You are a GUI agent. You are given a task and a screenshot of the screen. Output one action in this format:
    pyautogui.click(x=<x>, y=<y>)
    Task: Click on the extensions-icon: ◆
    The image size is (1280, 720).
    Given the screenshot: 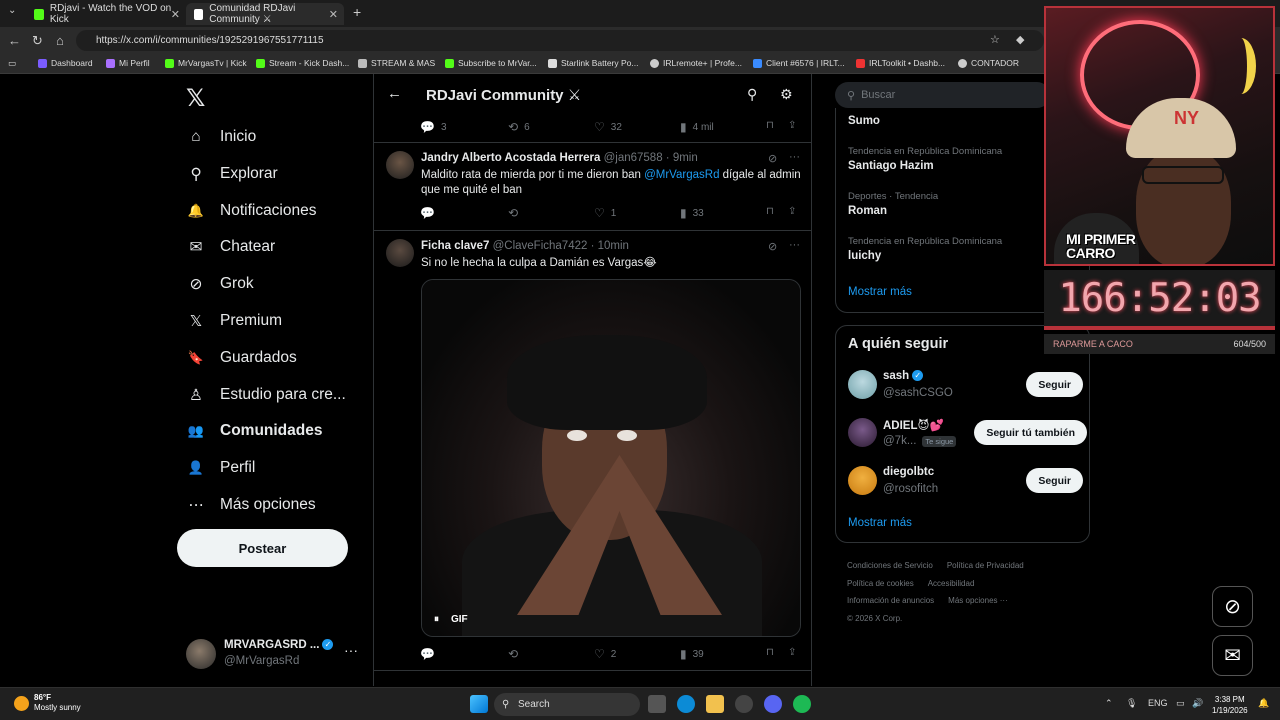 What is the action you would take?
    pyautogui.click(x=1020, y=39)
    